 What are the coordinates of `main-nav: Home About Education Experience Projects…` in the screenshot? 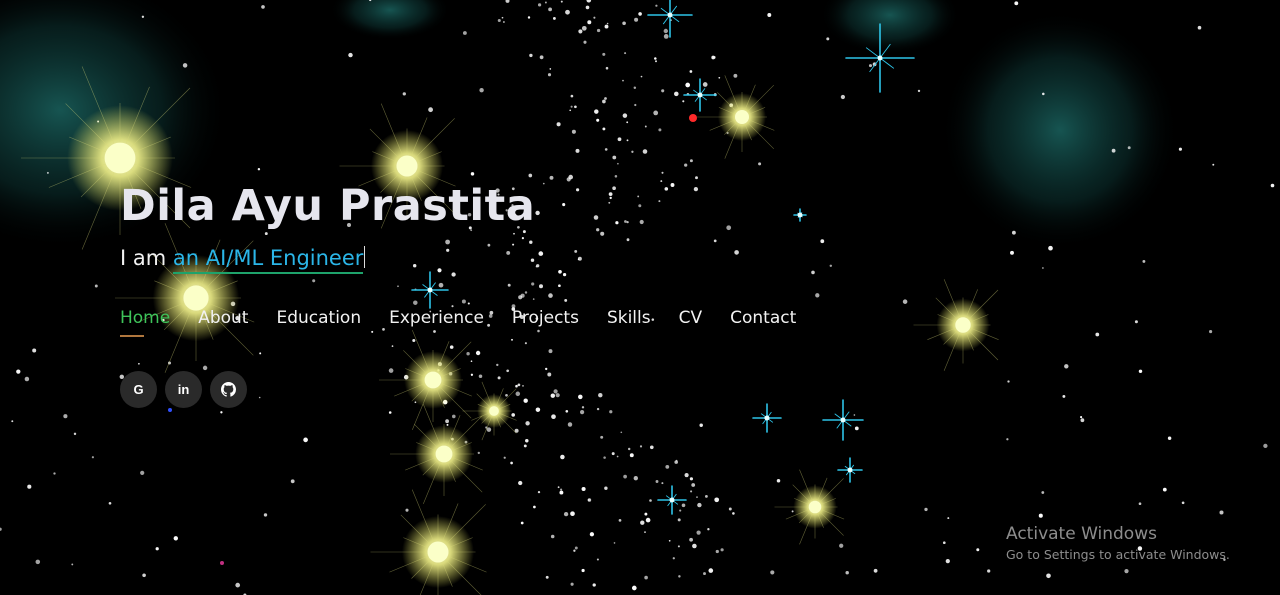 It's located at (472, 322).